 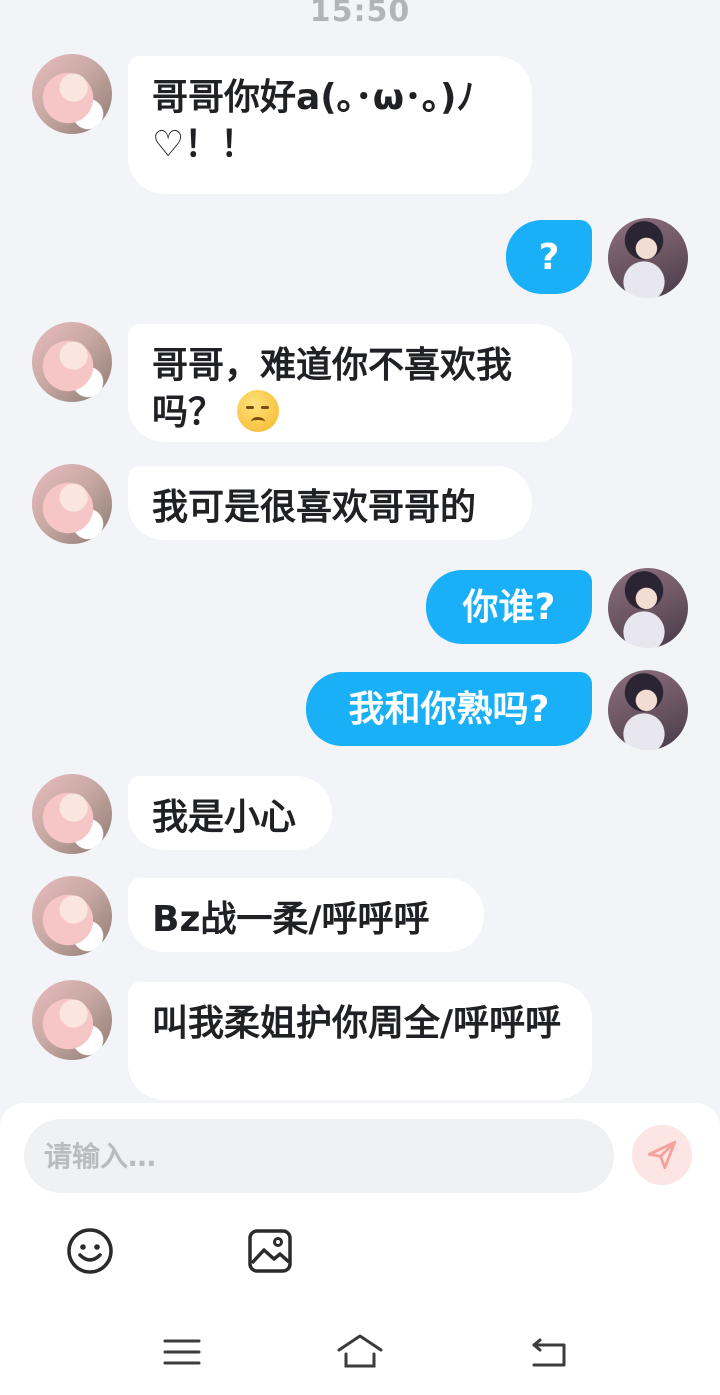 I want to click on message-input, so click(x=319, y=1156).